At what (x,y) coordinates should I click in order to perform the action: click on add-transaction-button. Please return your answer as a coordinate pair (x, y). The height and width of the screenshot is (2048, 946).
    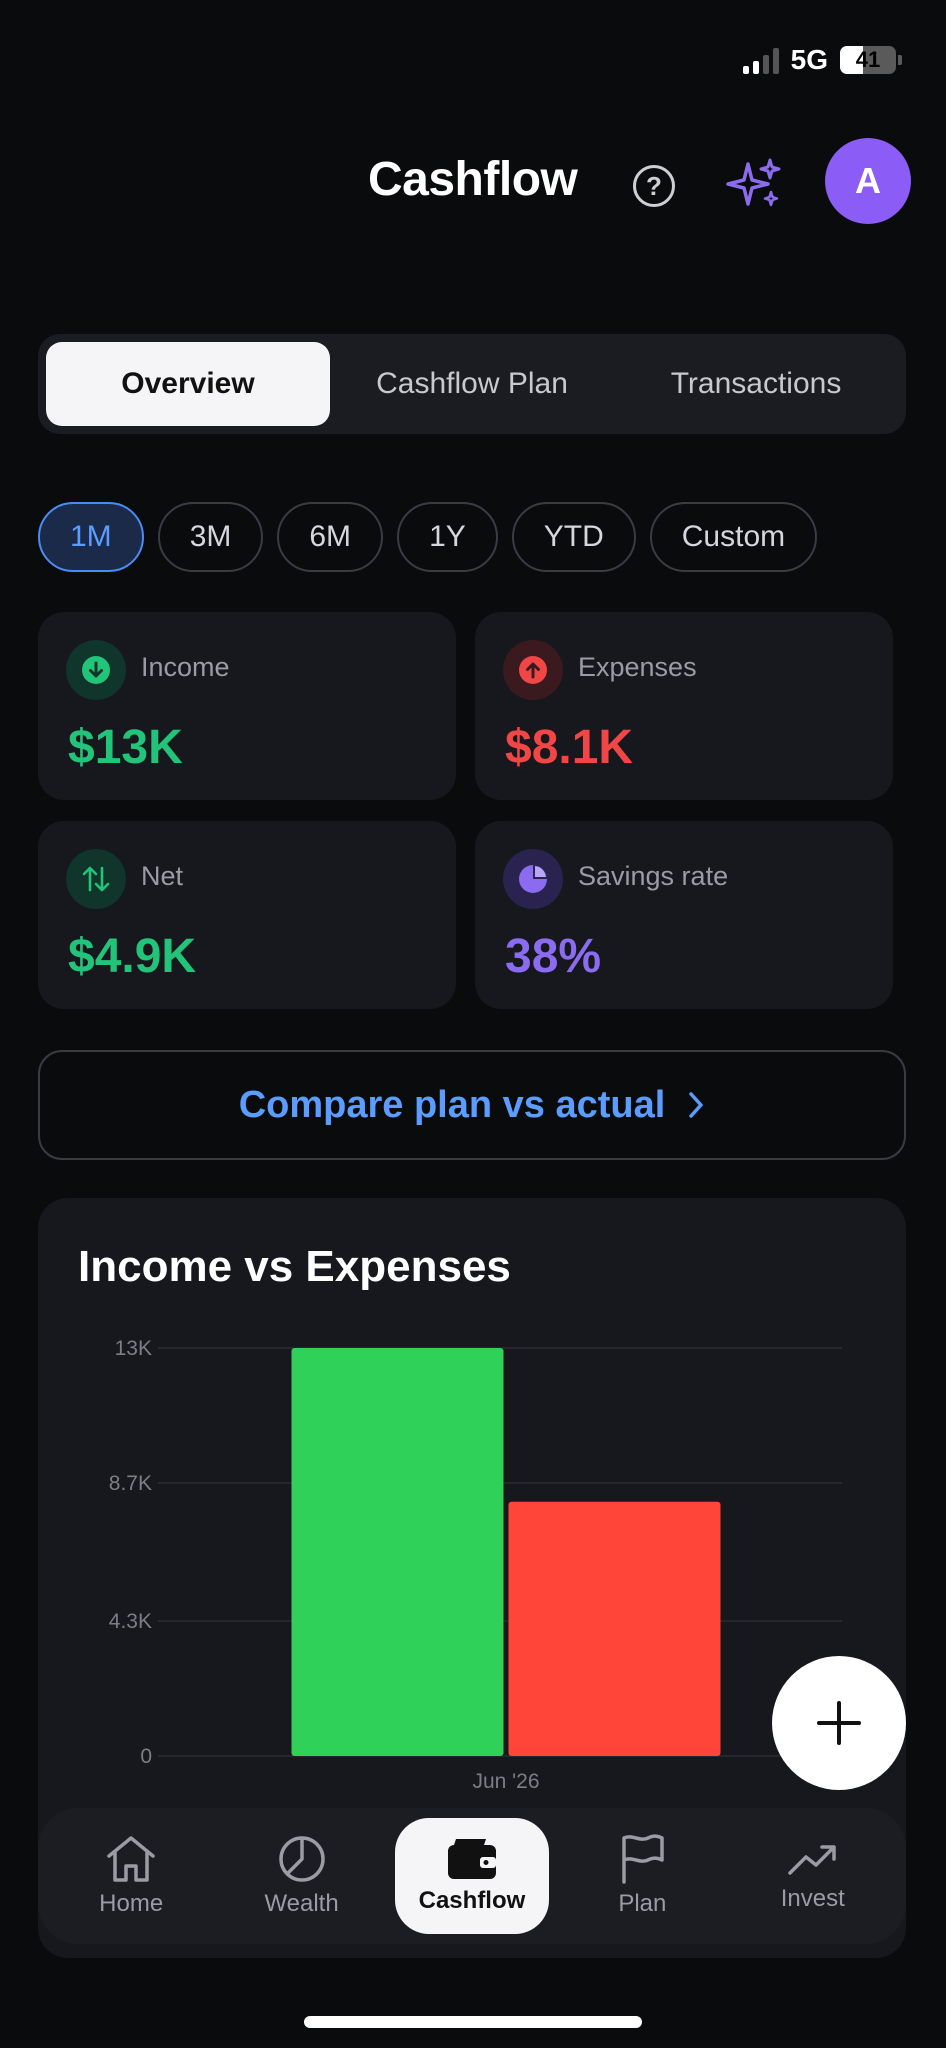
    Looking at the image, I should click on (839, 1723).